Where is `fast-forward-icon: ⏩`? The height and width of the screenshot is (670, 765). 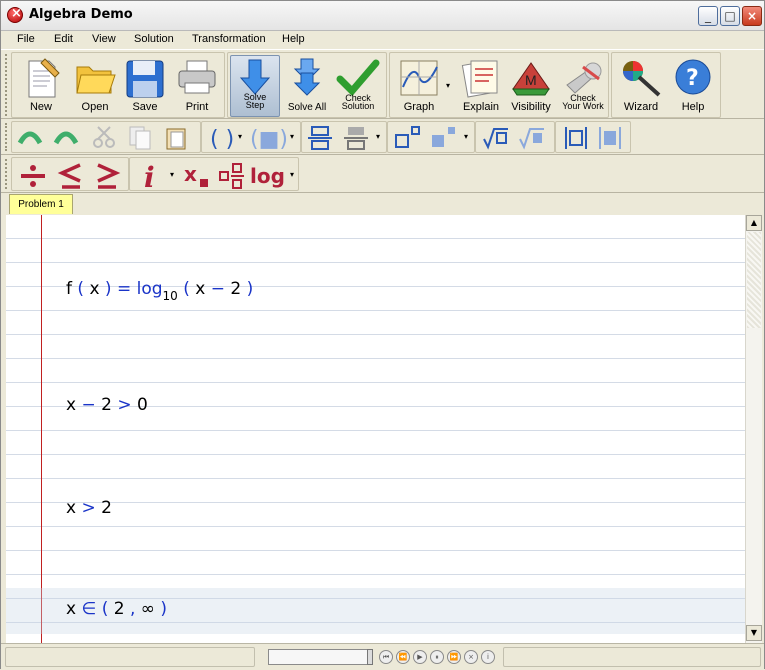 fast-forward-icon: ⏩ is located at coordinates (454, 657).